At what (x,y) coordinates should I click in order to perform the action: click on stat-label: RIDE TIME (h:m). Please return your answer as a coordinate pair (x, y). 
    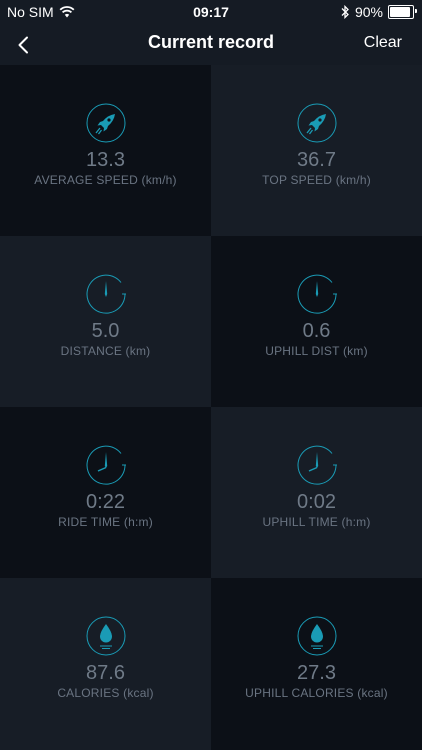
    Looking at the image, I should click on (105, 522).